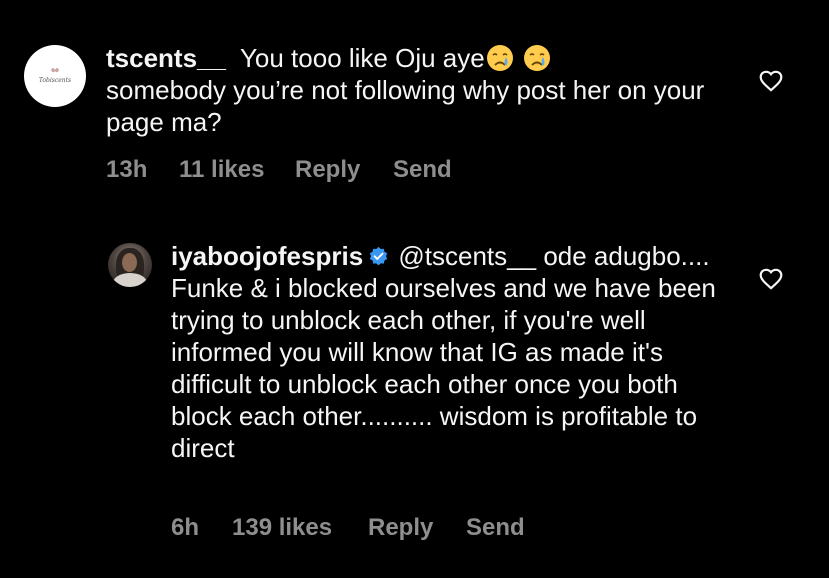 This screenshot has height=578, width=829. I want to click on avatar-shoulders, so click(130, 280).